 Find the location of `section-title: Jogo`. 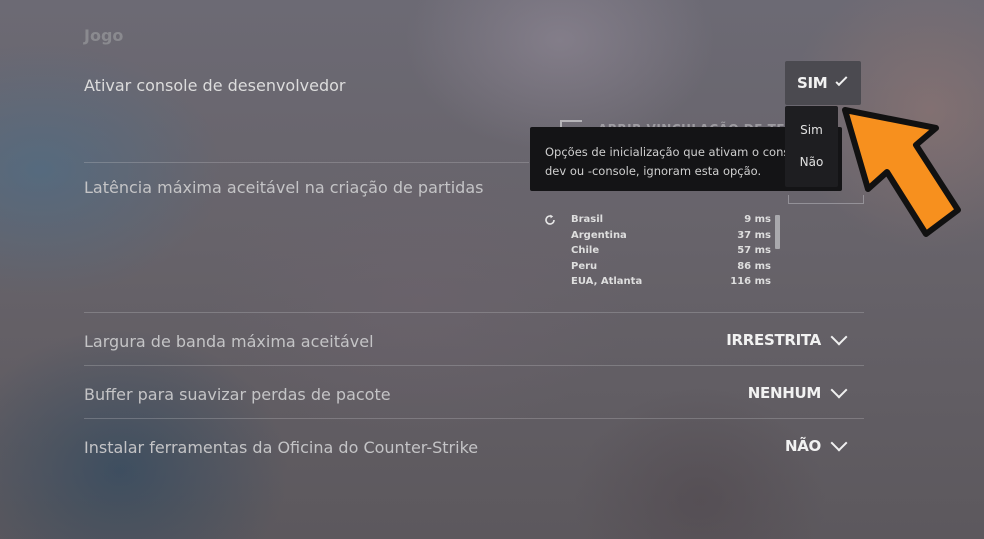

section-title: Jogo is located at coordinates (104, 35).